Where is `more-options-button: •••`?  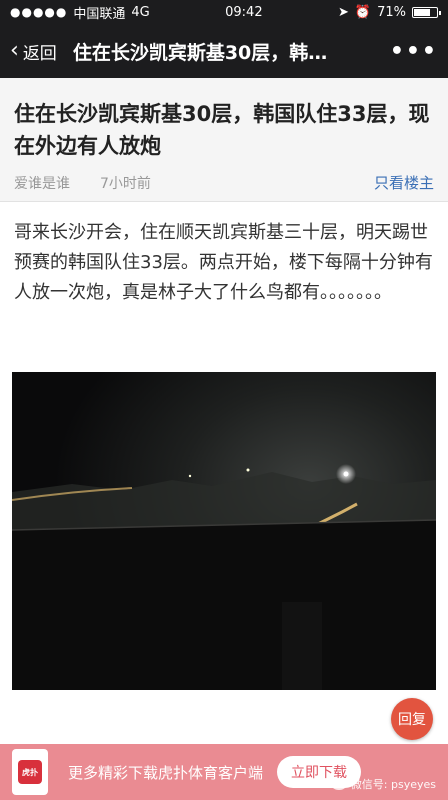 more-options-button: ••• is located at coordinates (414, 51).